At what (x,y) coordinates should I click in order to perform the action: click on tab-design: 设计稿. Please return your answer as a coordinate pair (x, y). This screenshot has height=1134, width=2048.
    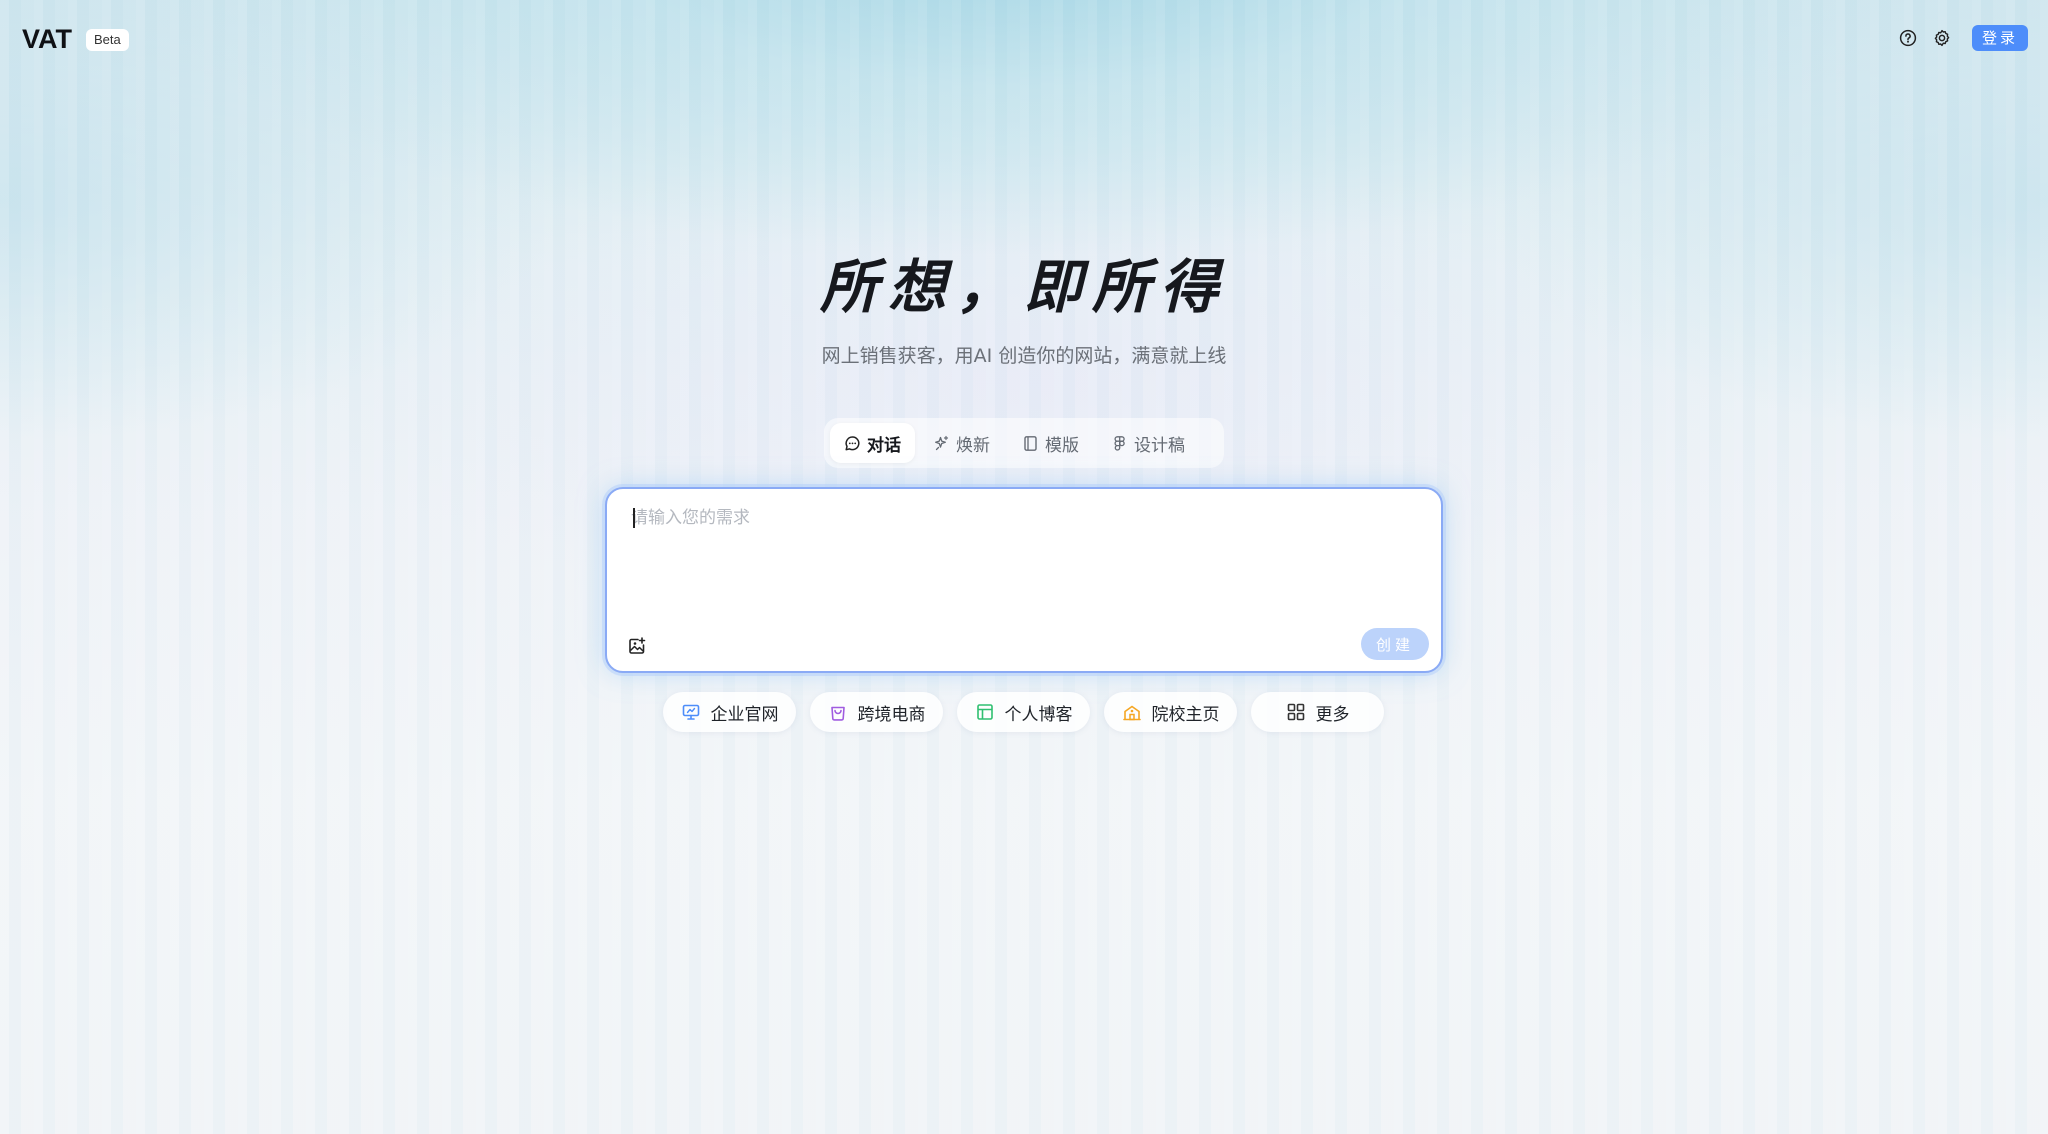
    Looking at the image, I should click on (1148, 443).